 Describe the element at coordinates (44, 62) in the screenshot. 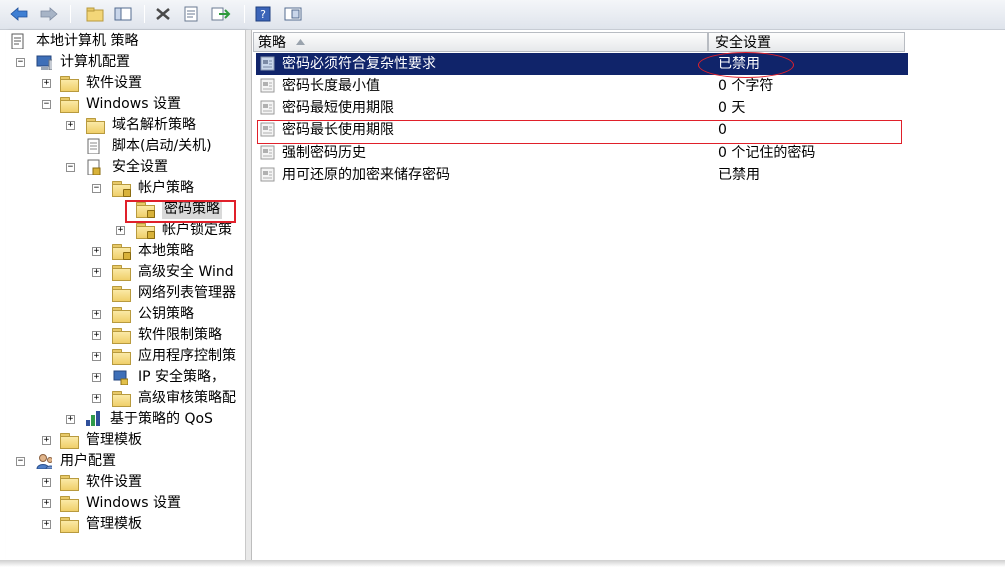

I see `computer-icon` at that location.